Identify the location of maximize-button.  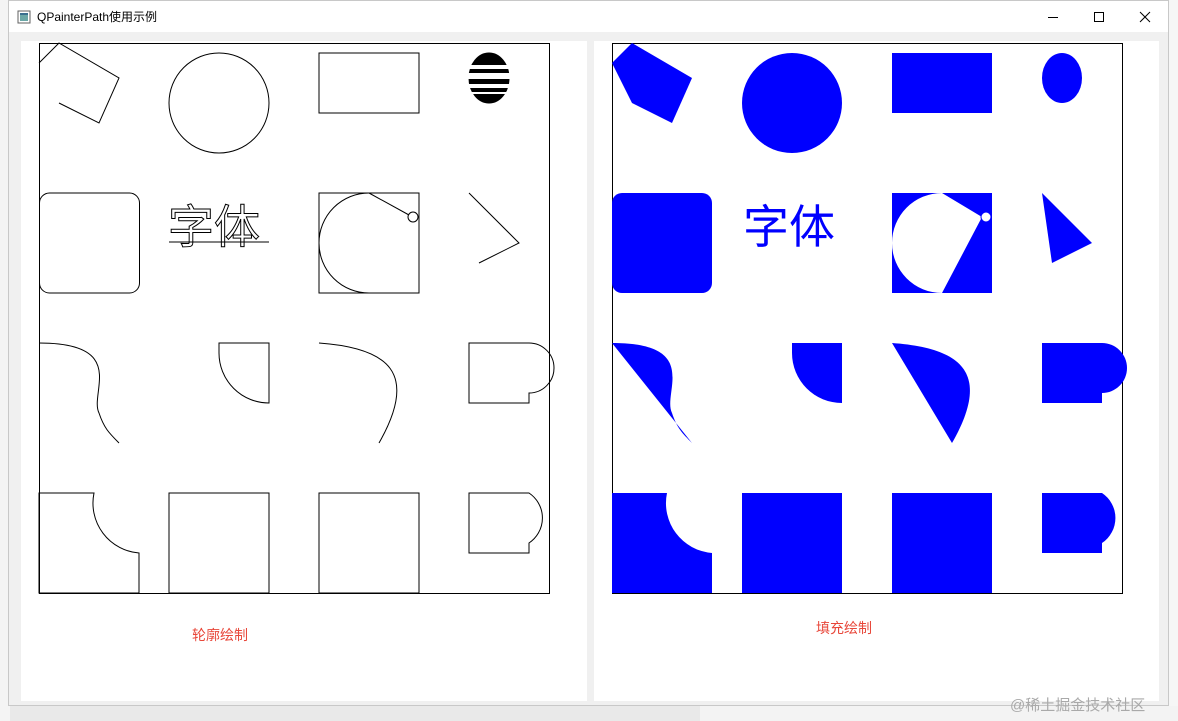
(1099, 16).